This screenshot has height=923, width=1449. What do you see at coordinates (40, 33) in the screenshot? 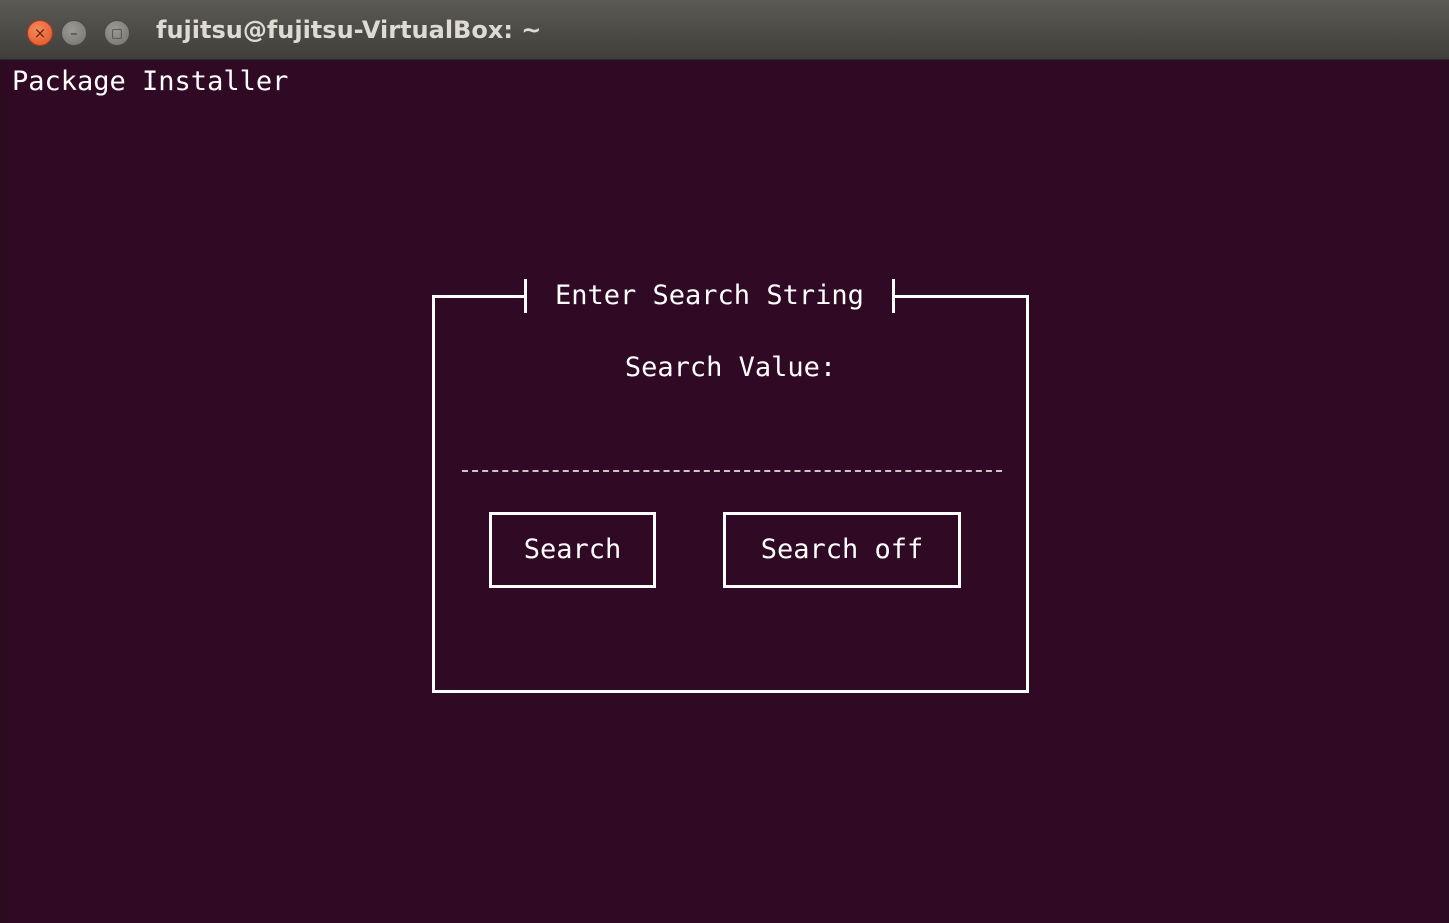
I see `close-icon: ×` at bounding box center [40, 33].